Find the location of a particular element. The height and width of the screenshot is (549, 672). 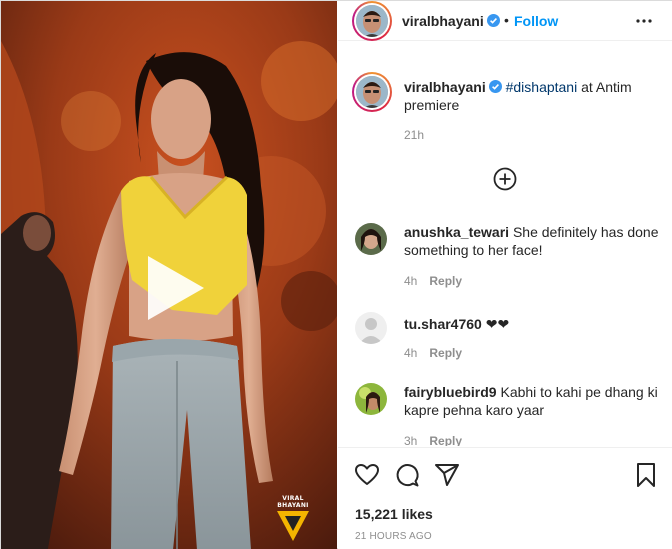

author-avatar is located at coordinates (372, 21).